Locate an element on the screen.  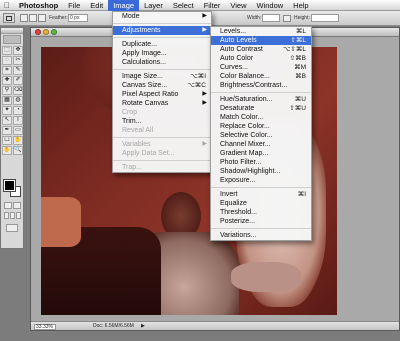
close-icon is located at coordinates (38, 32).